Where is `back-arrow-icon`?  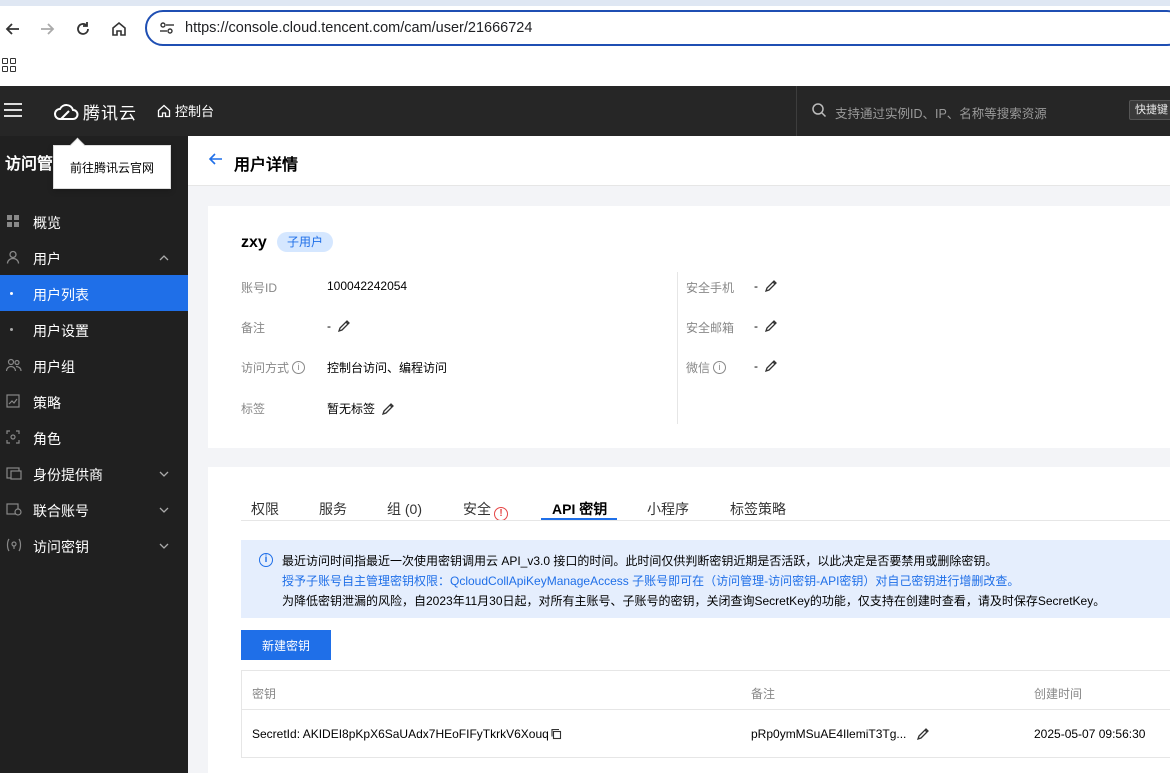
back-arrow-icon is located at coordinates (216, 161).